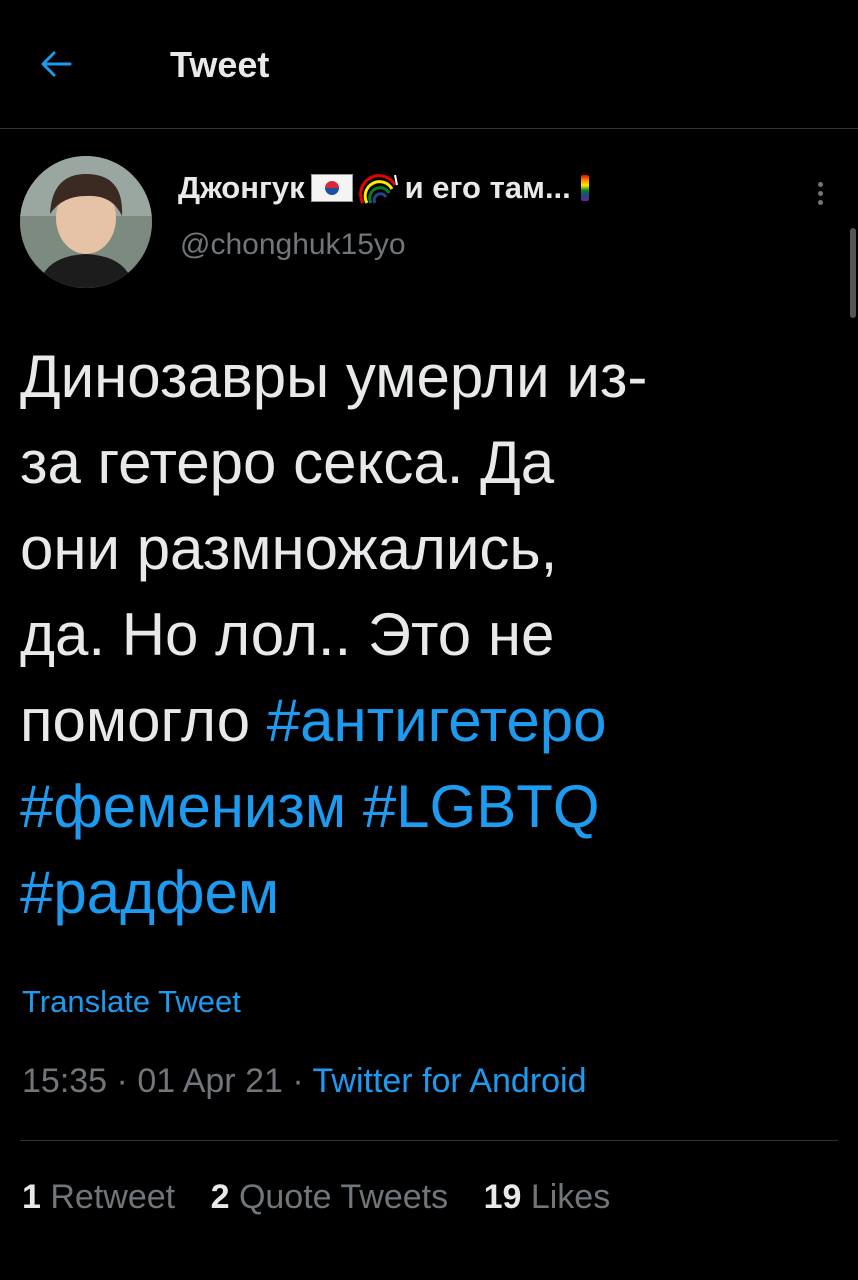 The image size is (858, 1280). What do you see at coordinates (65, 1081) in the screenshot?
I see `tweet-time: 15:35` at bounding box center [65, 1081].